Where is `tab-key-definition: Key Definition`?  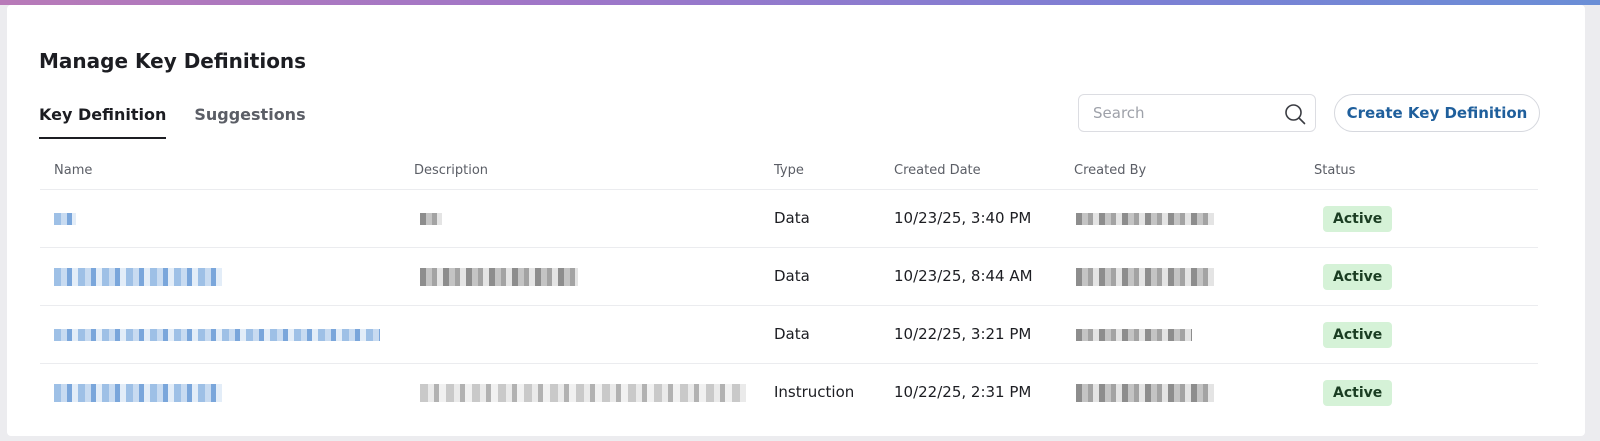
tab-key-definition: Key Definition is located at coordinates (103, 118).